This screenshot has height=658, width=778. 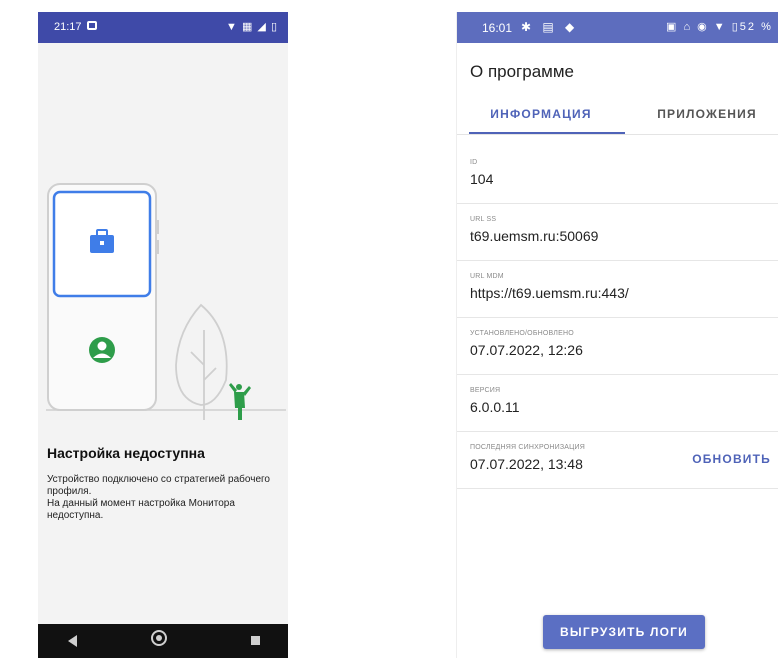 What do you see at coordinates (126, 453) in the screenshot?
I see `page-title: Настройка недоступна` at bounding box center [126, 453].